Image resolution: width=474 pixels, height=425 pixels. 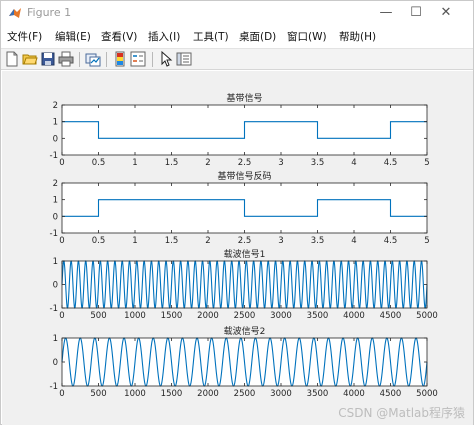 I want to click on watermark: CSDN @Matlab程序猿, so click(x=401, y=413).